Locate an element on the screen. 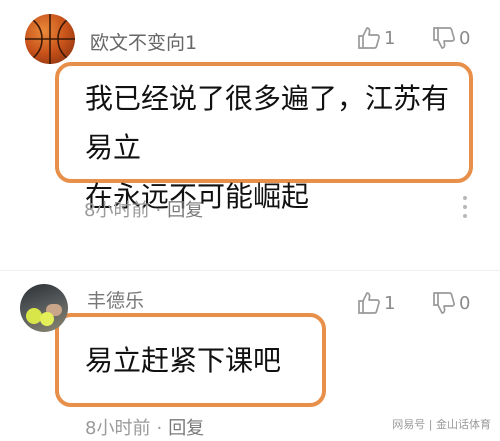 The width and height of the screenshot is (500, 441). username: 欧文不变向1 is located at coordinates (143, 41).